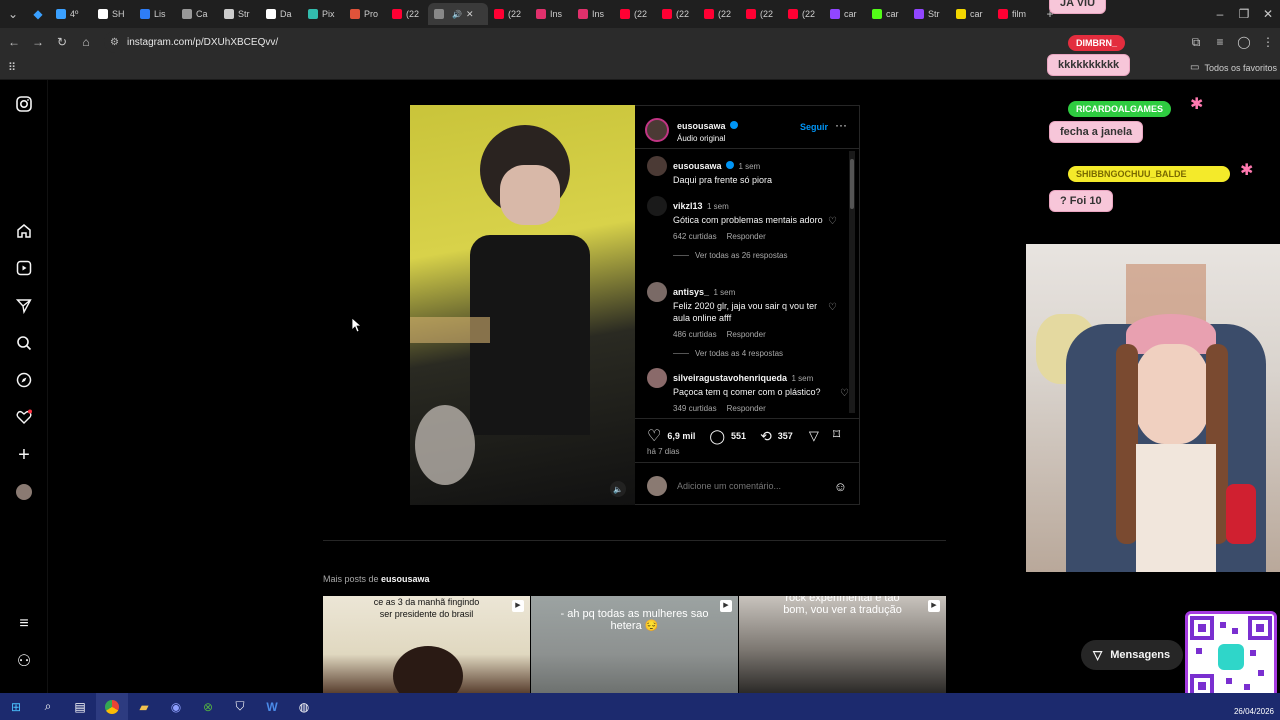  Describe the element at coordinates (695, 334) in the screenshot. I see `comment-likes: 486 curtidas` at that location.